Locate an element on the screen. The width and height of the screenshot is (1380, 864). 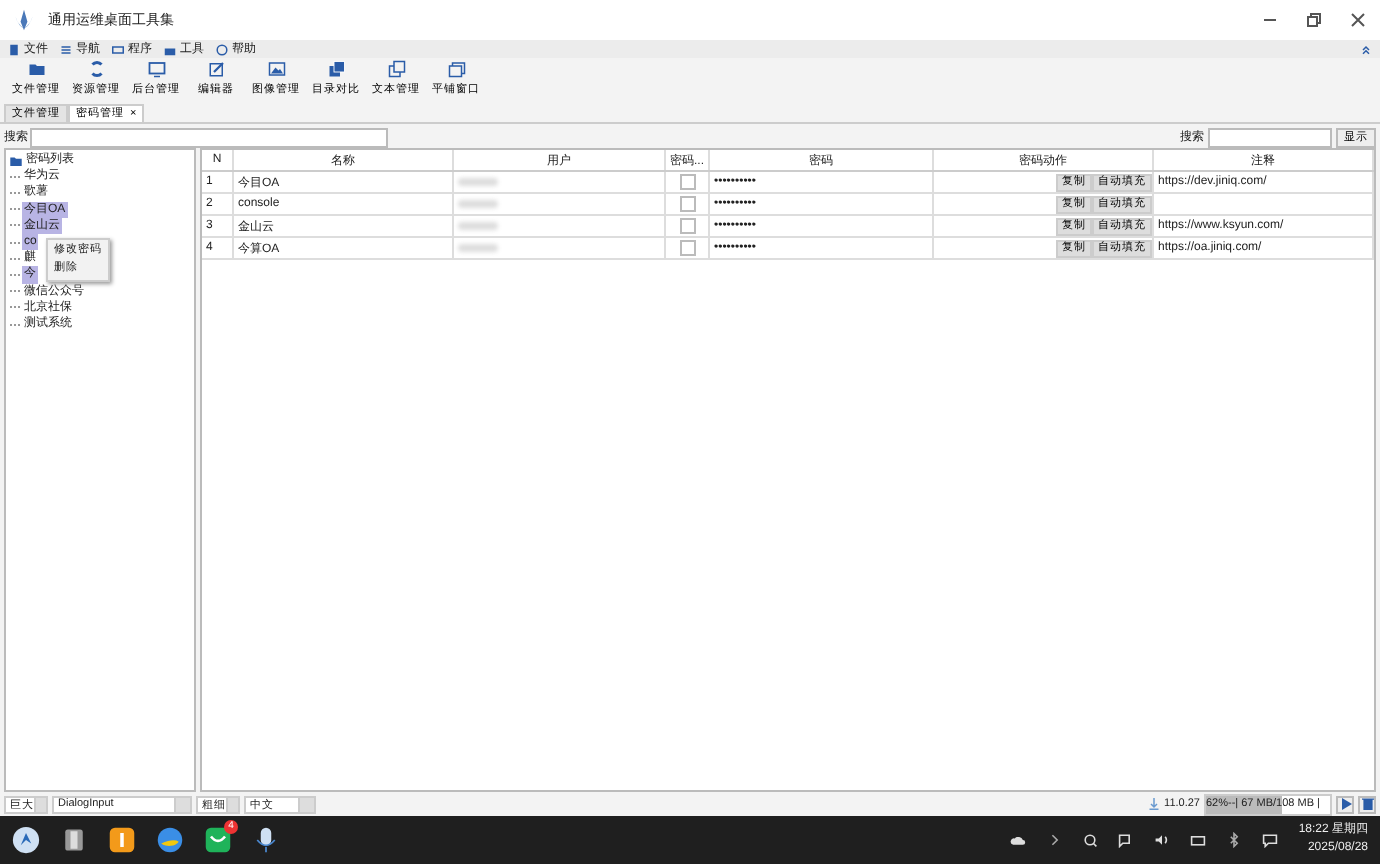
files-icon is located at coordinates (74, 840).